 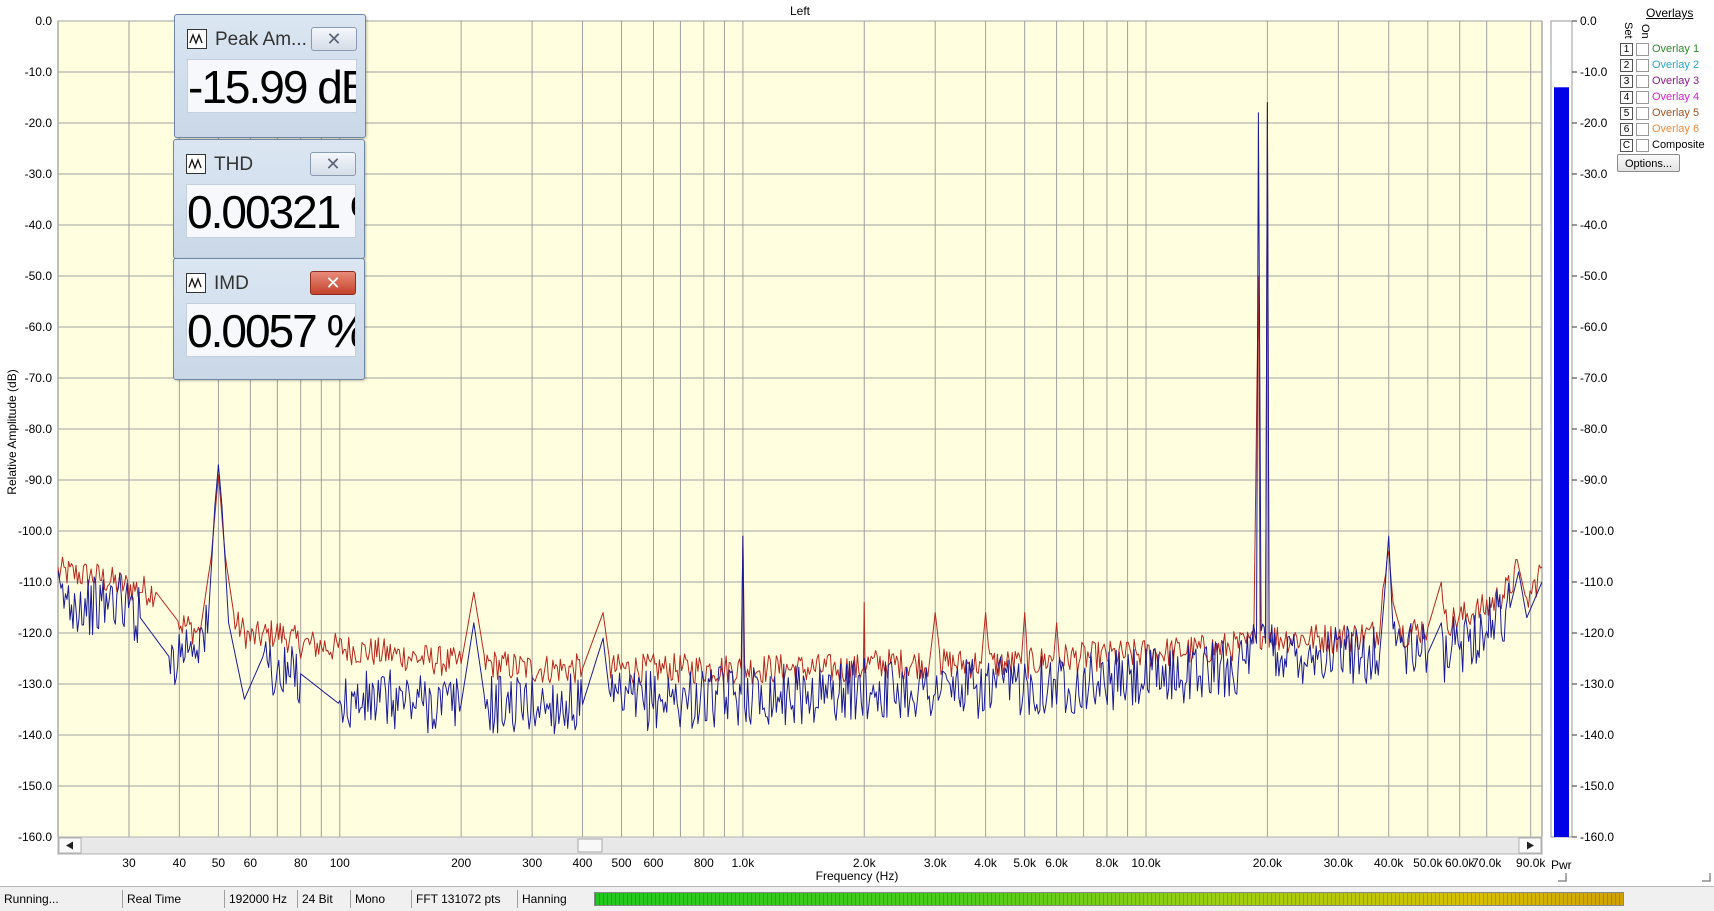 I want to click on overlay-label: Overlay 1, so click(x=1676, y=49).